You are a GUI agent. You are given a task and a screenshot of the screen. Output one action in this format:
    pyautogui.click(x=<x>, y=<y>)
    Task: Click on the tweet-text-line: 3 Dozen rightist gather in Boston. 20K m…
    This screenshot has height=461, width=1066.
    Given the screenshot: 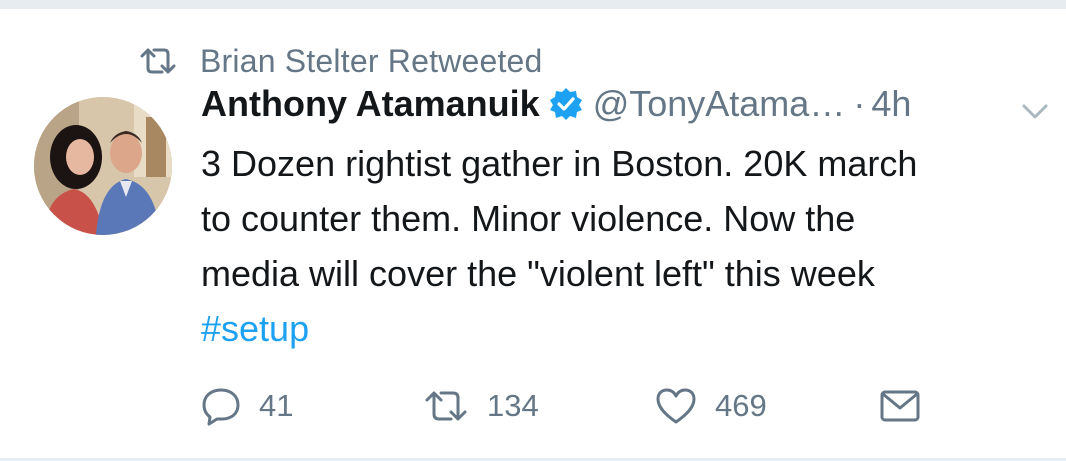 What is the action you would take?
    pyautogui.click(x=559, y=163)
    